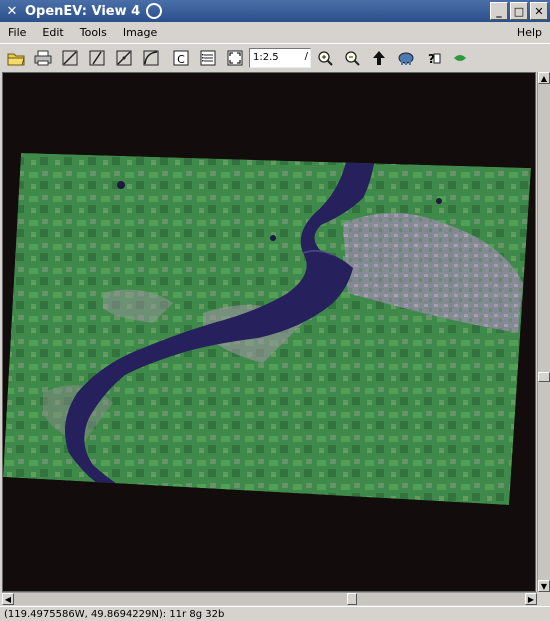  I want to click on menu-image: Image, so click(140, 32).